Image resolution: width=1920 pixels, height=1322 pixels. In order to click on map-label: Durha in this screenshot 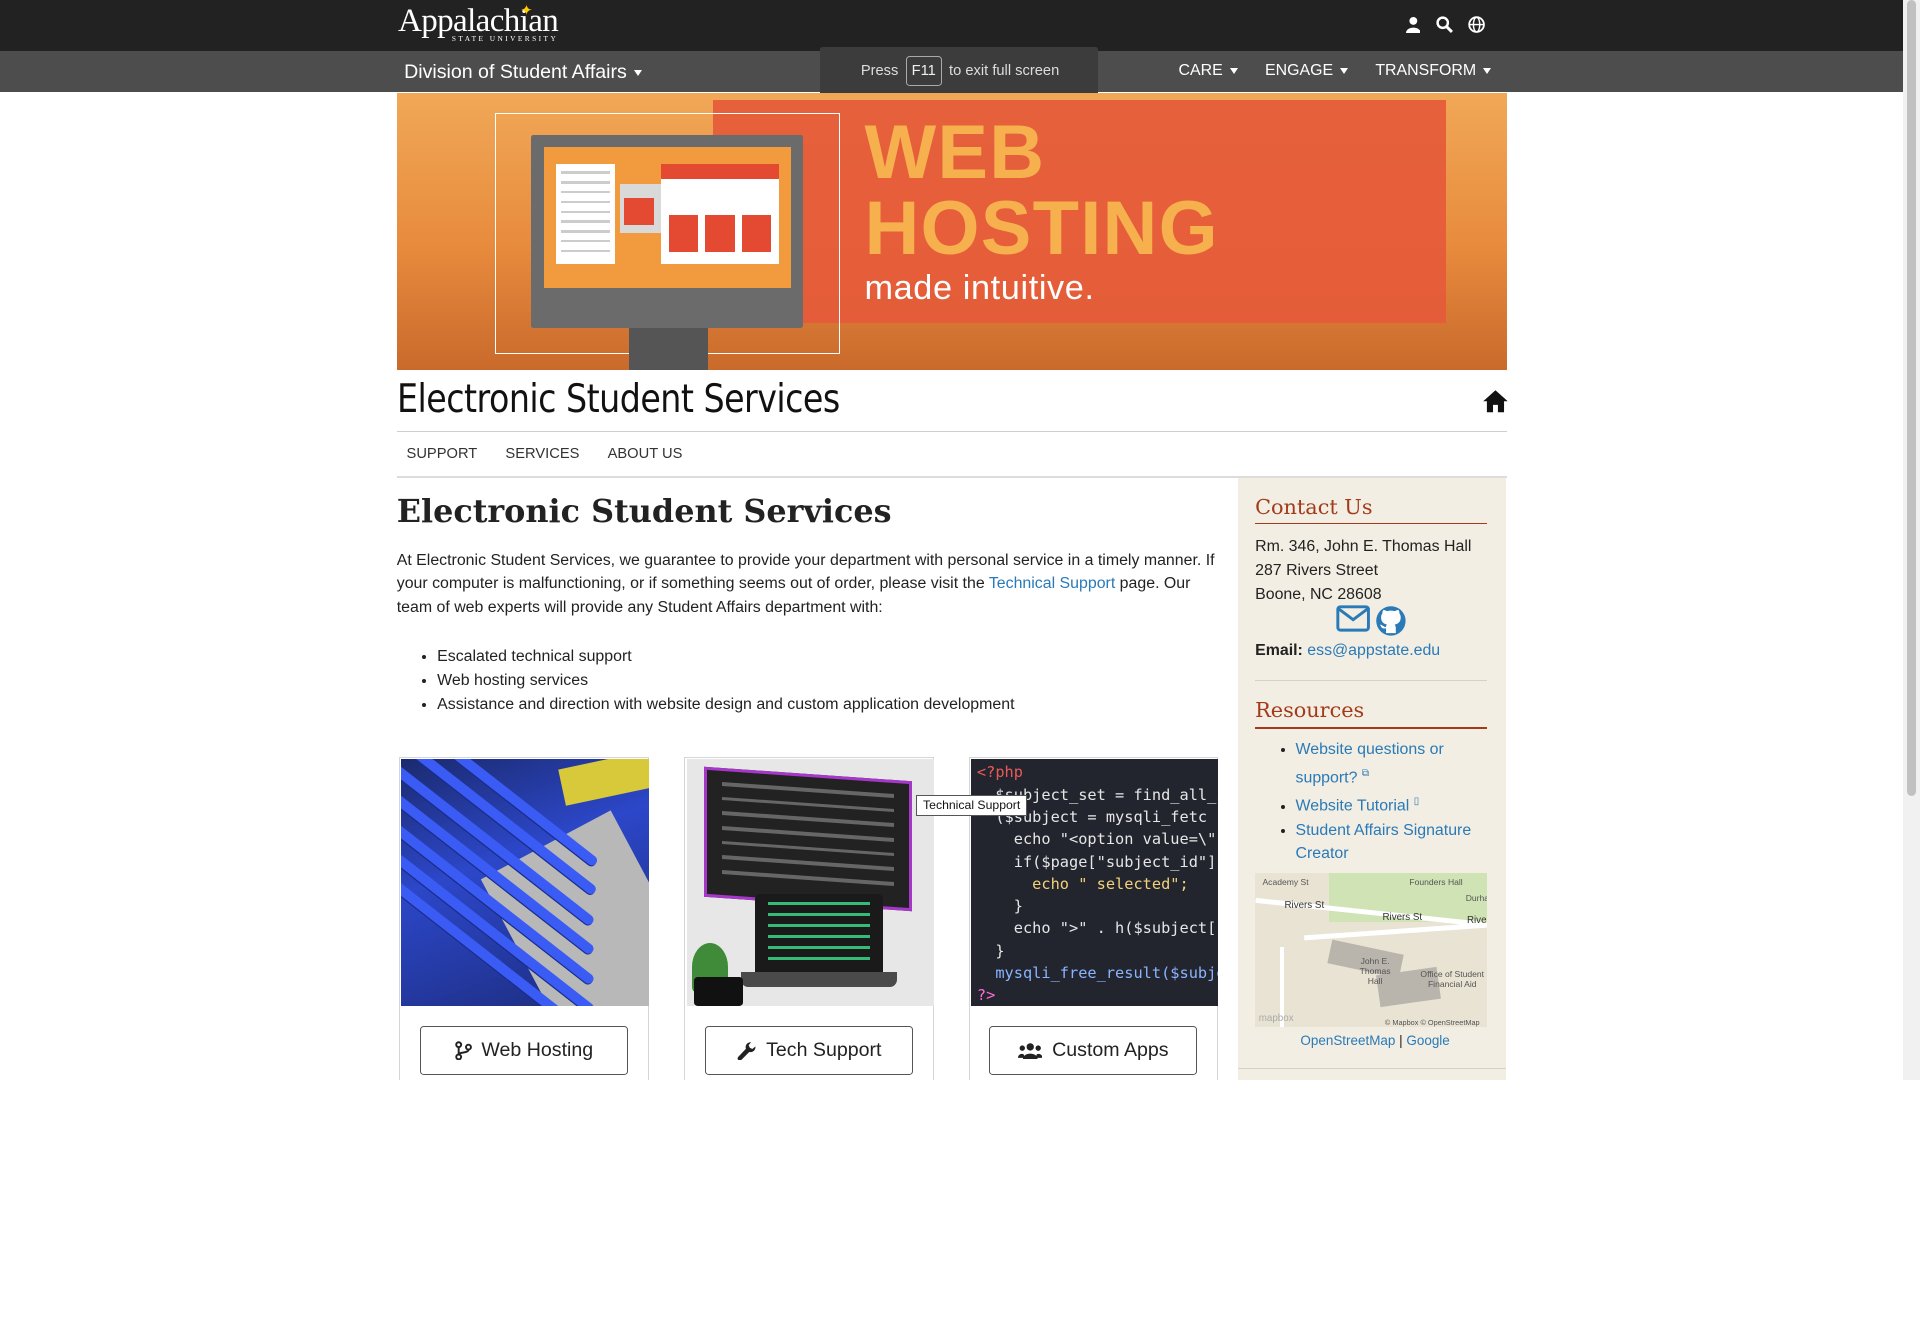, I will do `click(1476, 897)`.